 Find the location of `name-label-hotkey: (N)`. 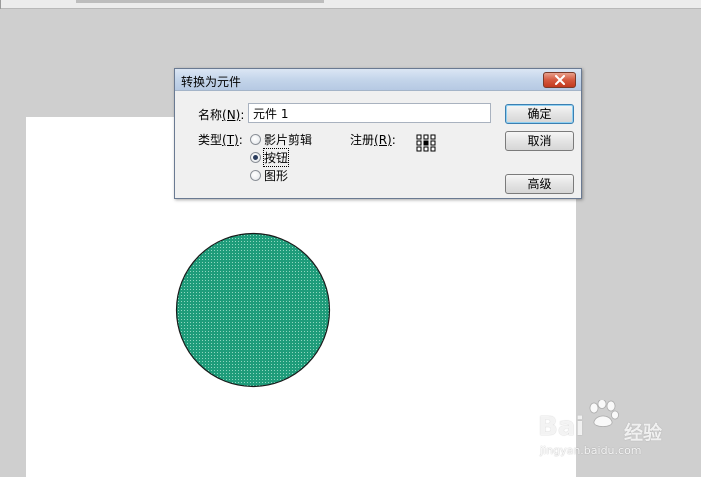

name-label-hotkey: (N) is located at coordinates (231, 115).